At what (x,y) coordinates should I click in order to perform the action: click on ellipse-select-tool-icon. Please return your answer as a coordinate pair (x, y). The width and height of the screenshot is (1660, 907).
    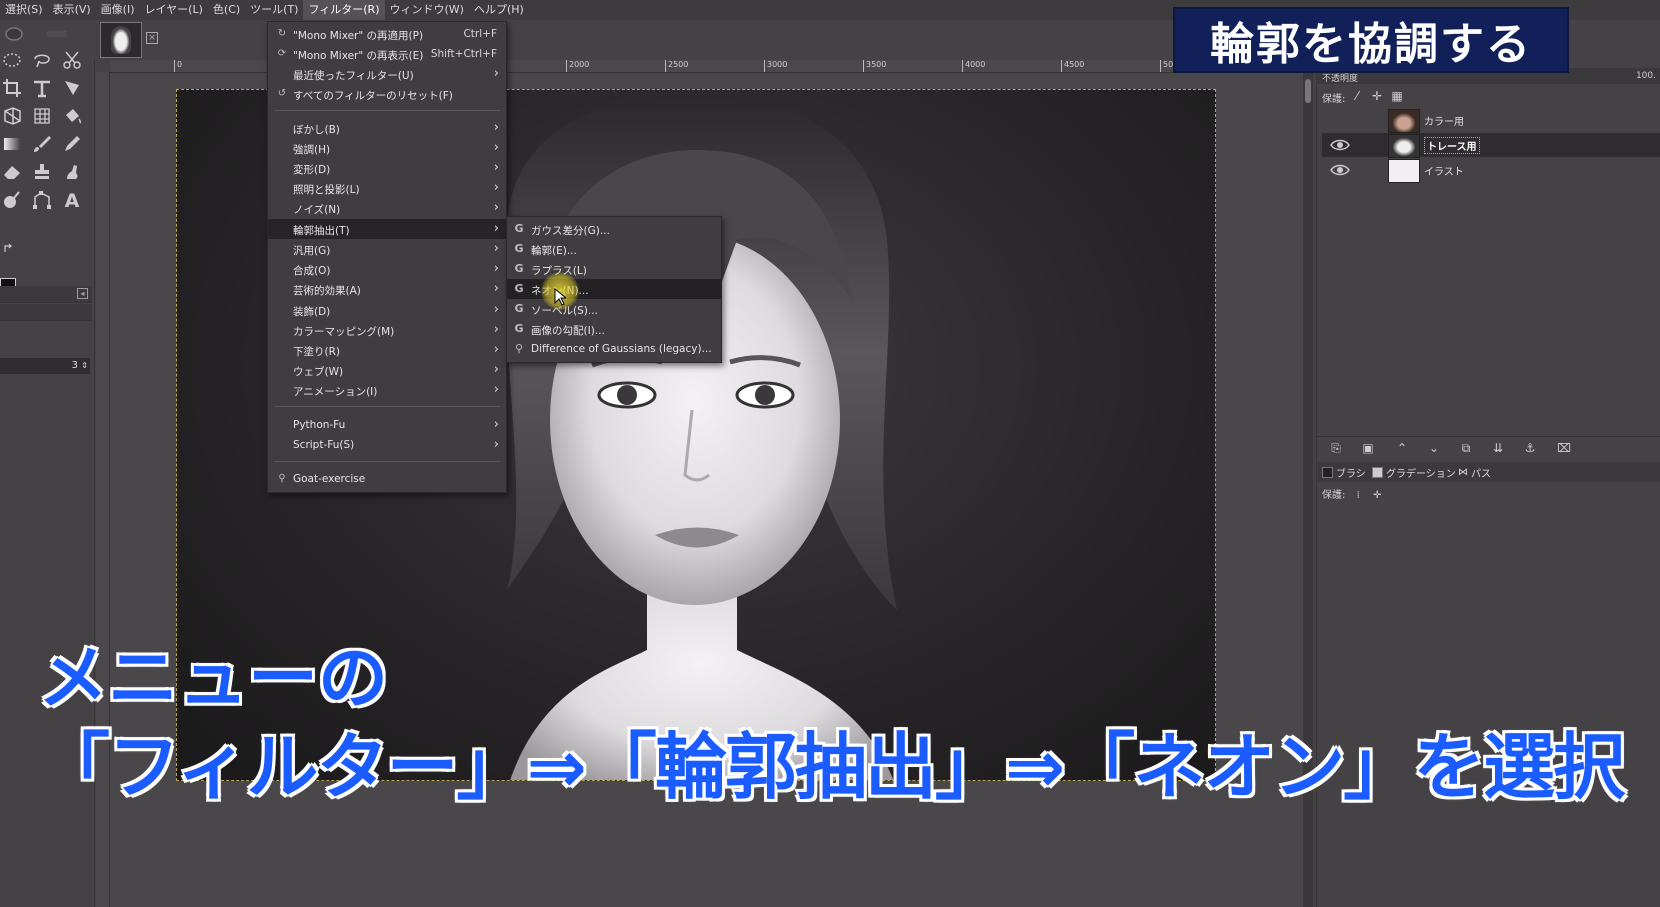
    Looking at the image, I should click on (12, 60).